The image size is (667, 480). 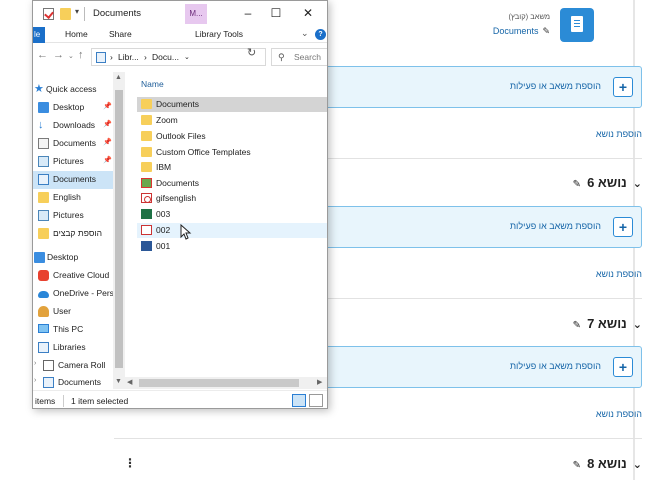 What do you see at coordinates (79, 144) in the screenshot?
I see `nav-documents: Documents 📌` at bounding box center [79, 144].